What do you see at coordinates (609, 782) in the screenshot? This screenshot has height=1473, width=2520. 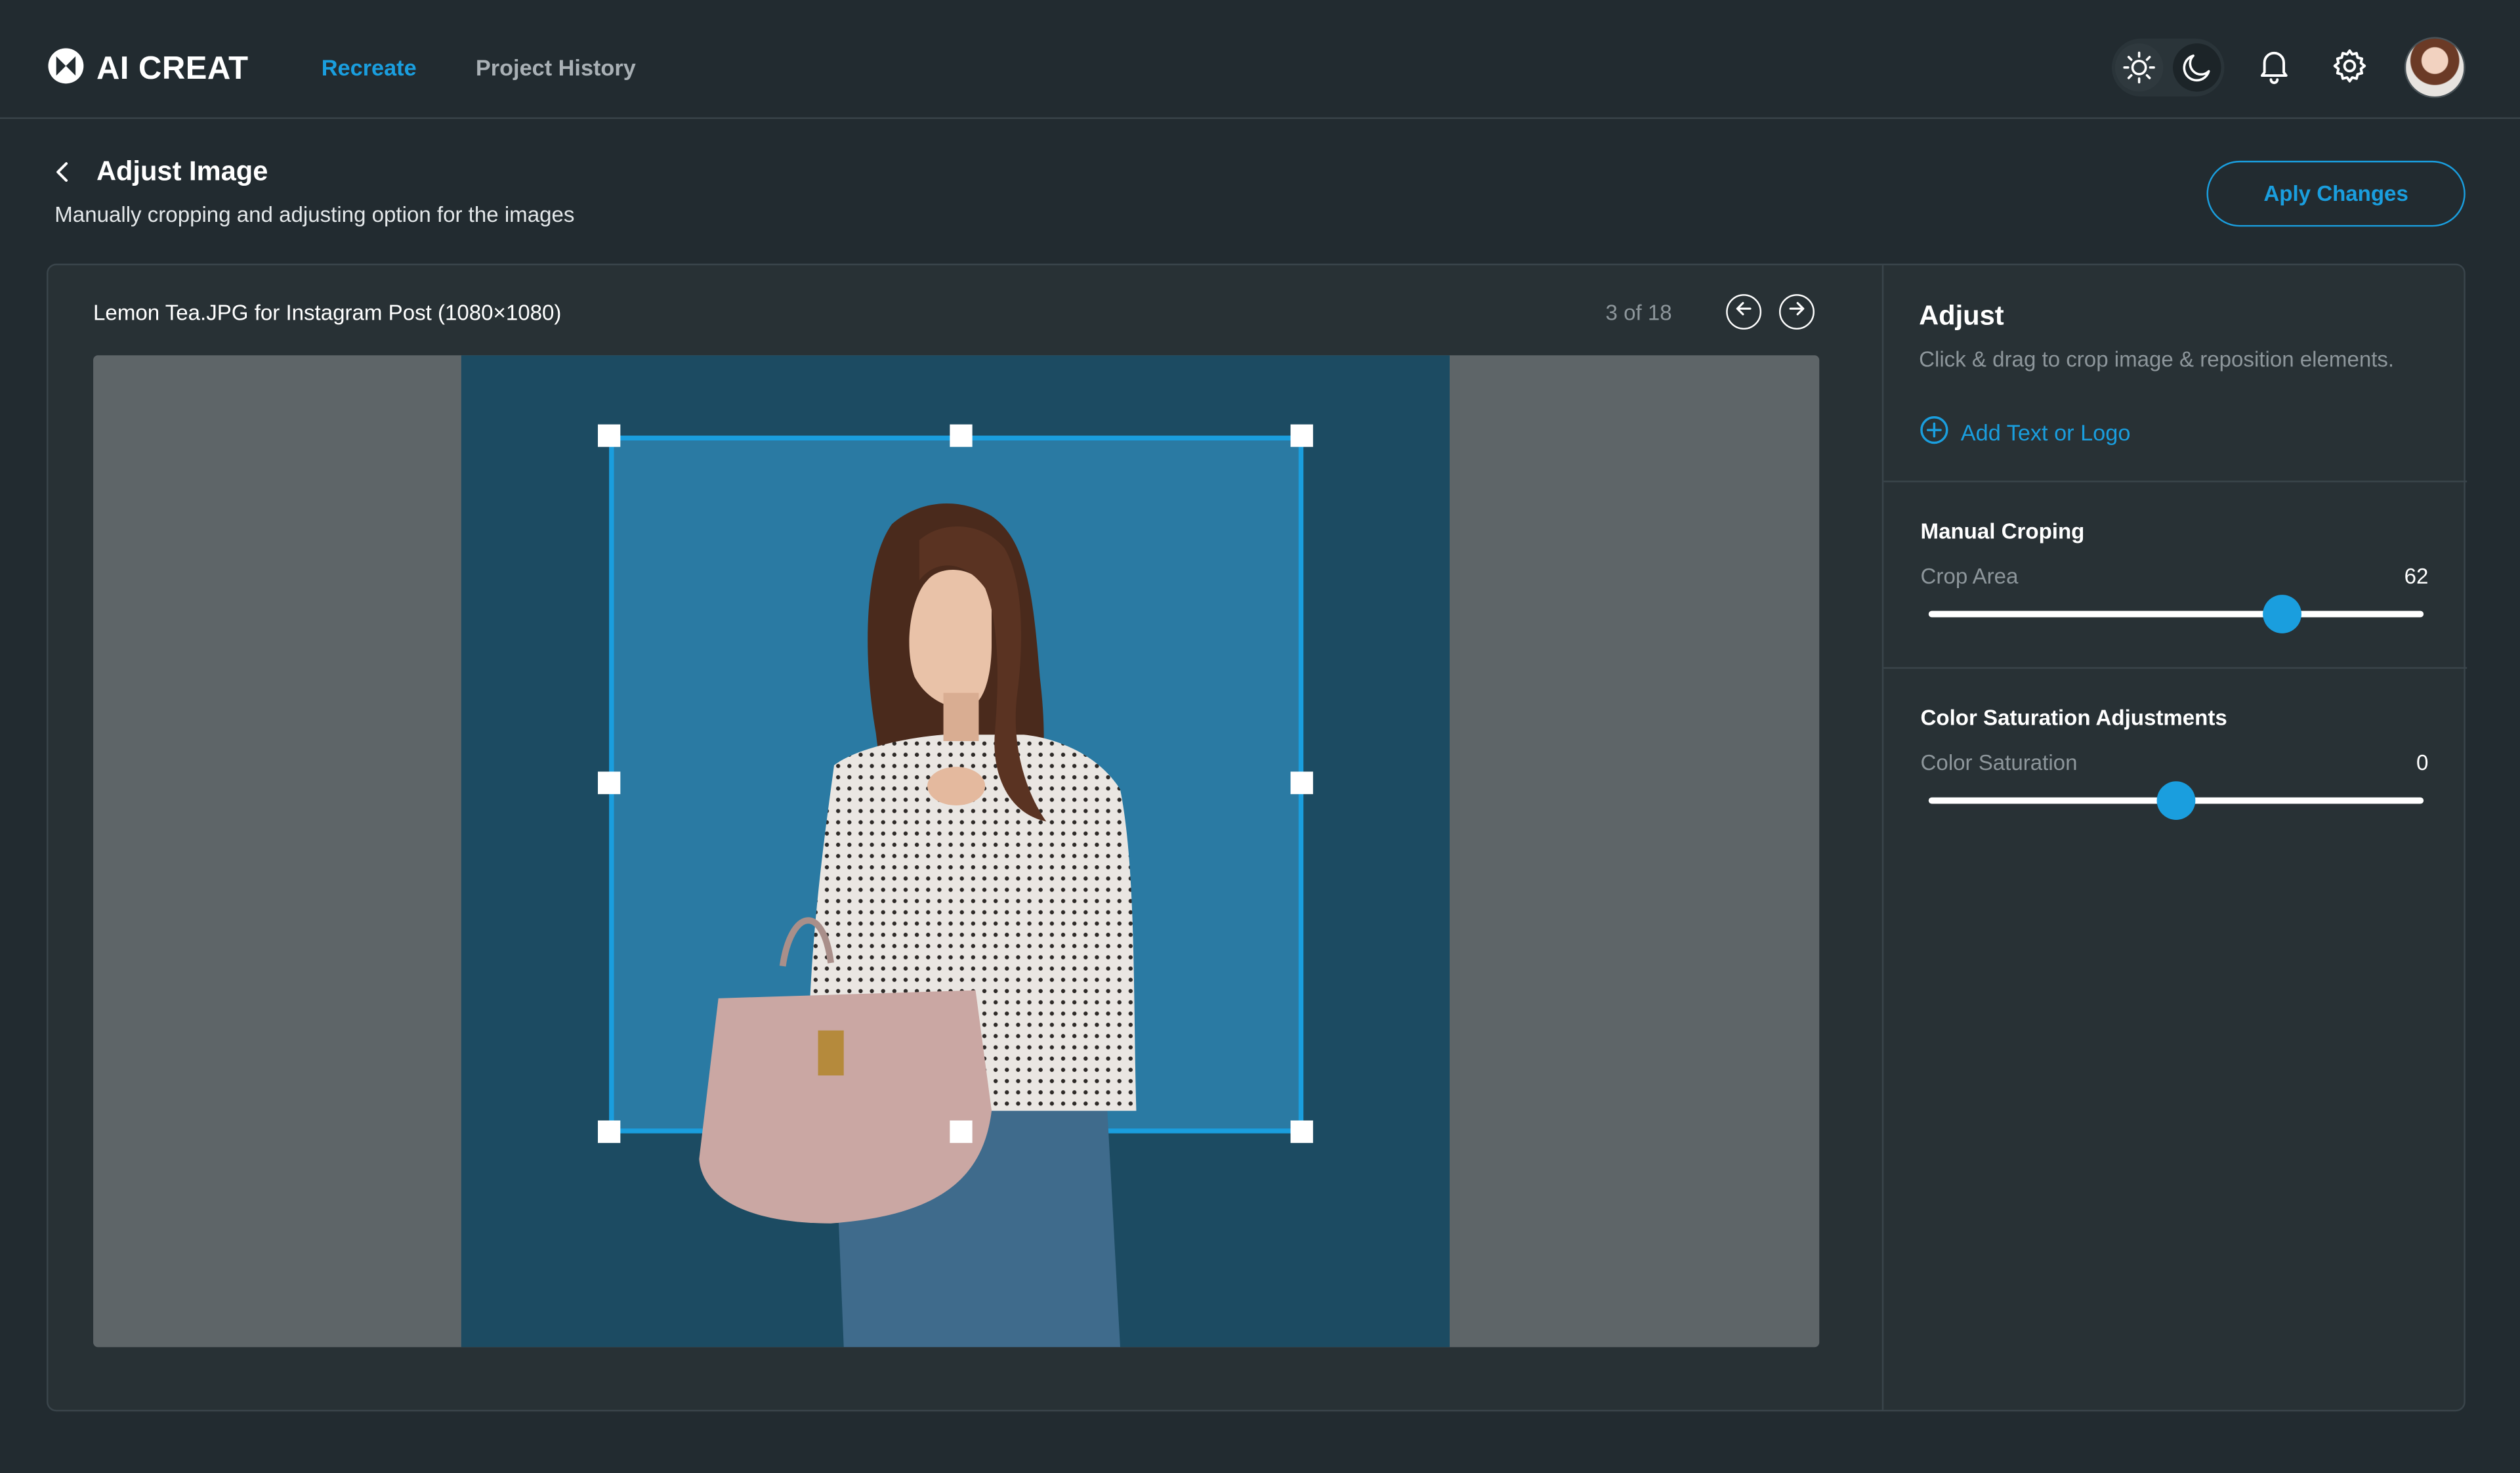 I see `crop-handle-left` at bounding box center [609, 782].